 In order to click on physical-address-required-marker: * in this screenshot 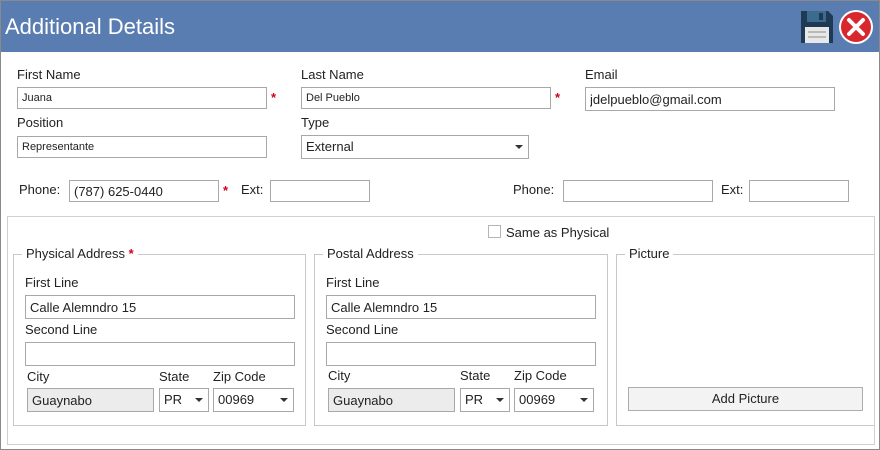, I will do `click(131, 253)`.